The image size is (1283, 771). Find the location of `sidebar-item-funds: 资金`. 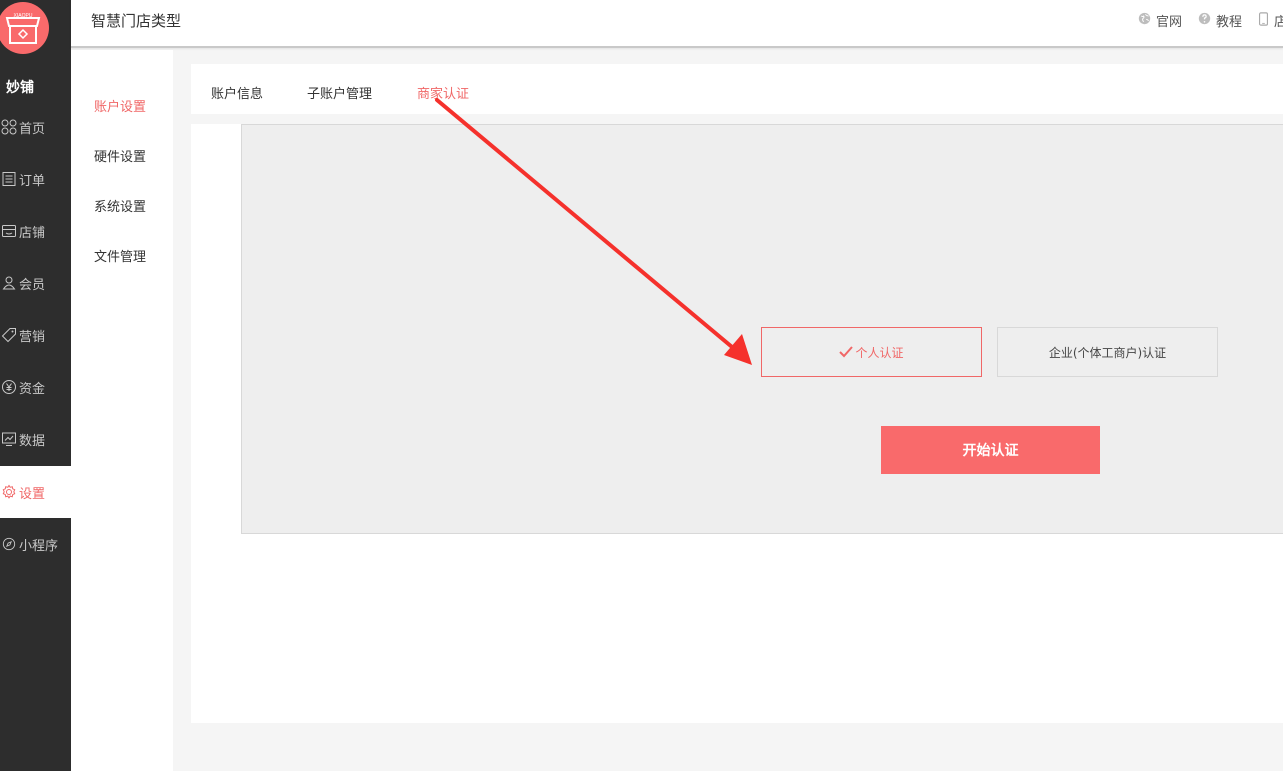

sidebar-item-funds: 资金 is located at coordinates (35, 387).